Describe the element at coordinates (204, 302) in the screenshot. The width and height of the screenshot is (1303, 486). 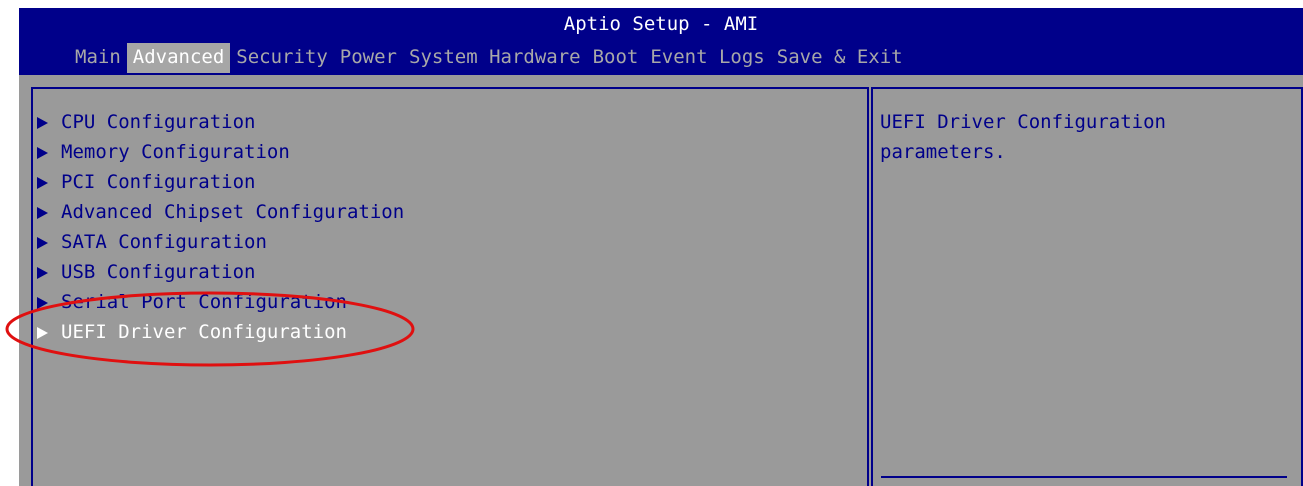
I see `menu-item-label: Serial Port Configuration` at that location.